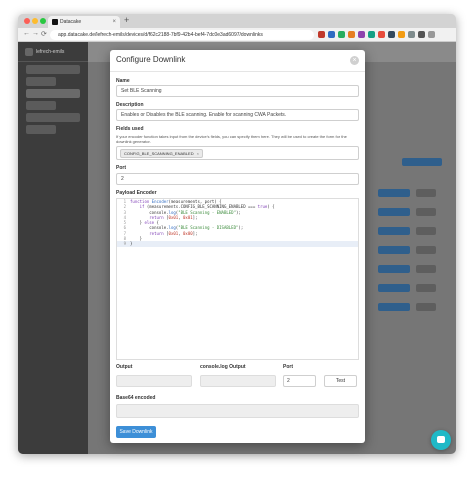 The width and height of the screenshot is (474, 479). I want to click on chat-icon, so click(441, 439).